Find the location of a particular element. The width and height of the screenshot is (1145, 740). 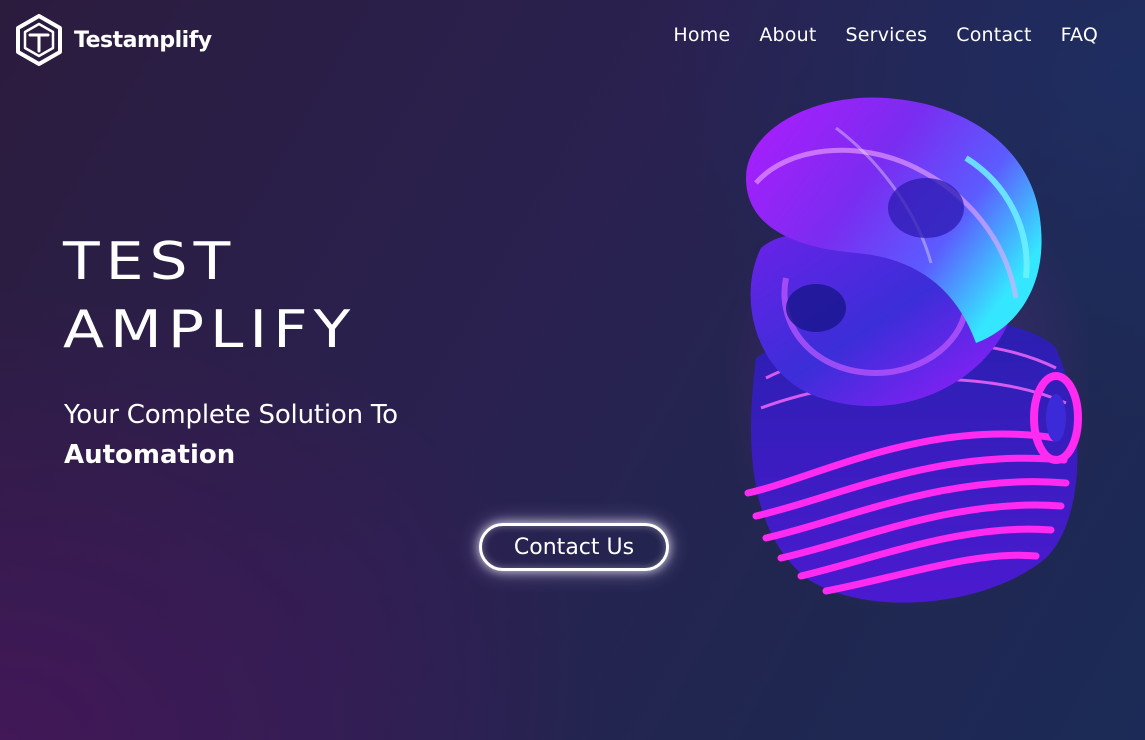

brand-name: Testamplify is located at coordinates (143, 40).